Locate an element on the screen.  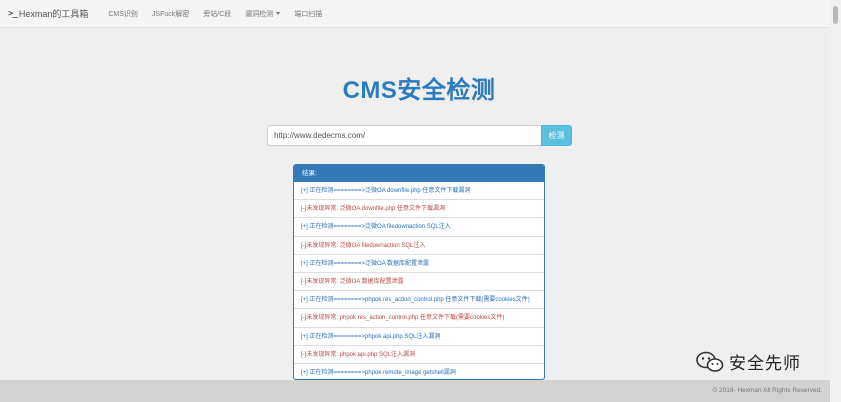
footer: © 2018- Hexman All Rights Reserved. is located at coordinates (415, 391).